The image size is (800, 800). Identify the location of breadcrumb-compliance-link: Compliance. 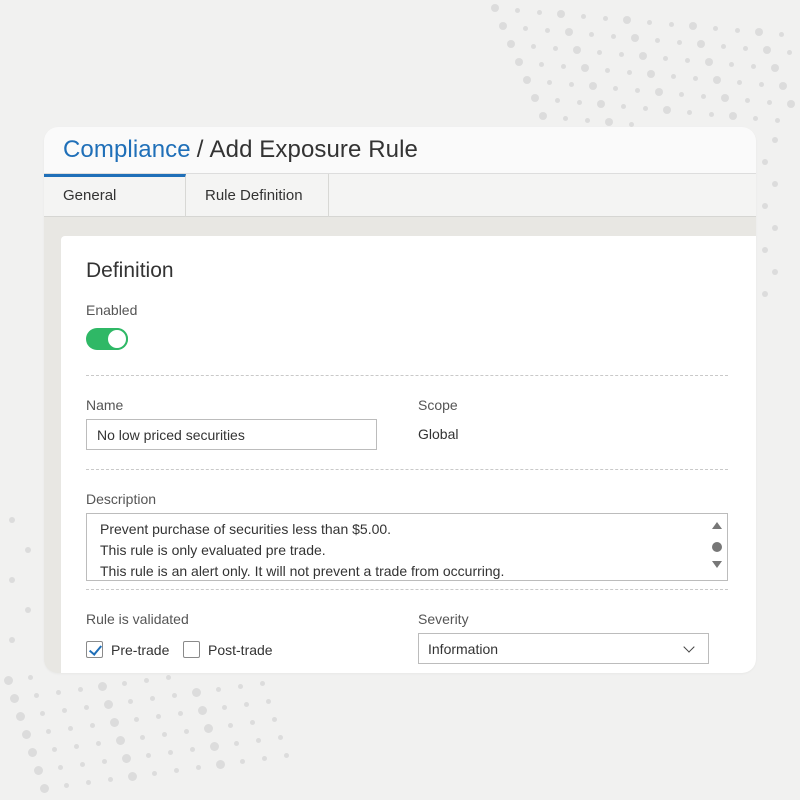
(127, 150).